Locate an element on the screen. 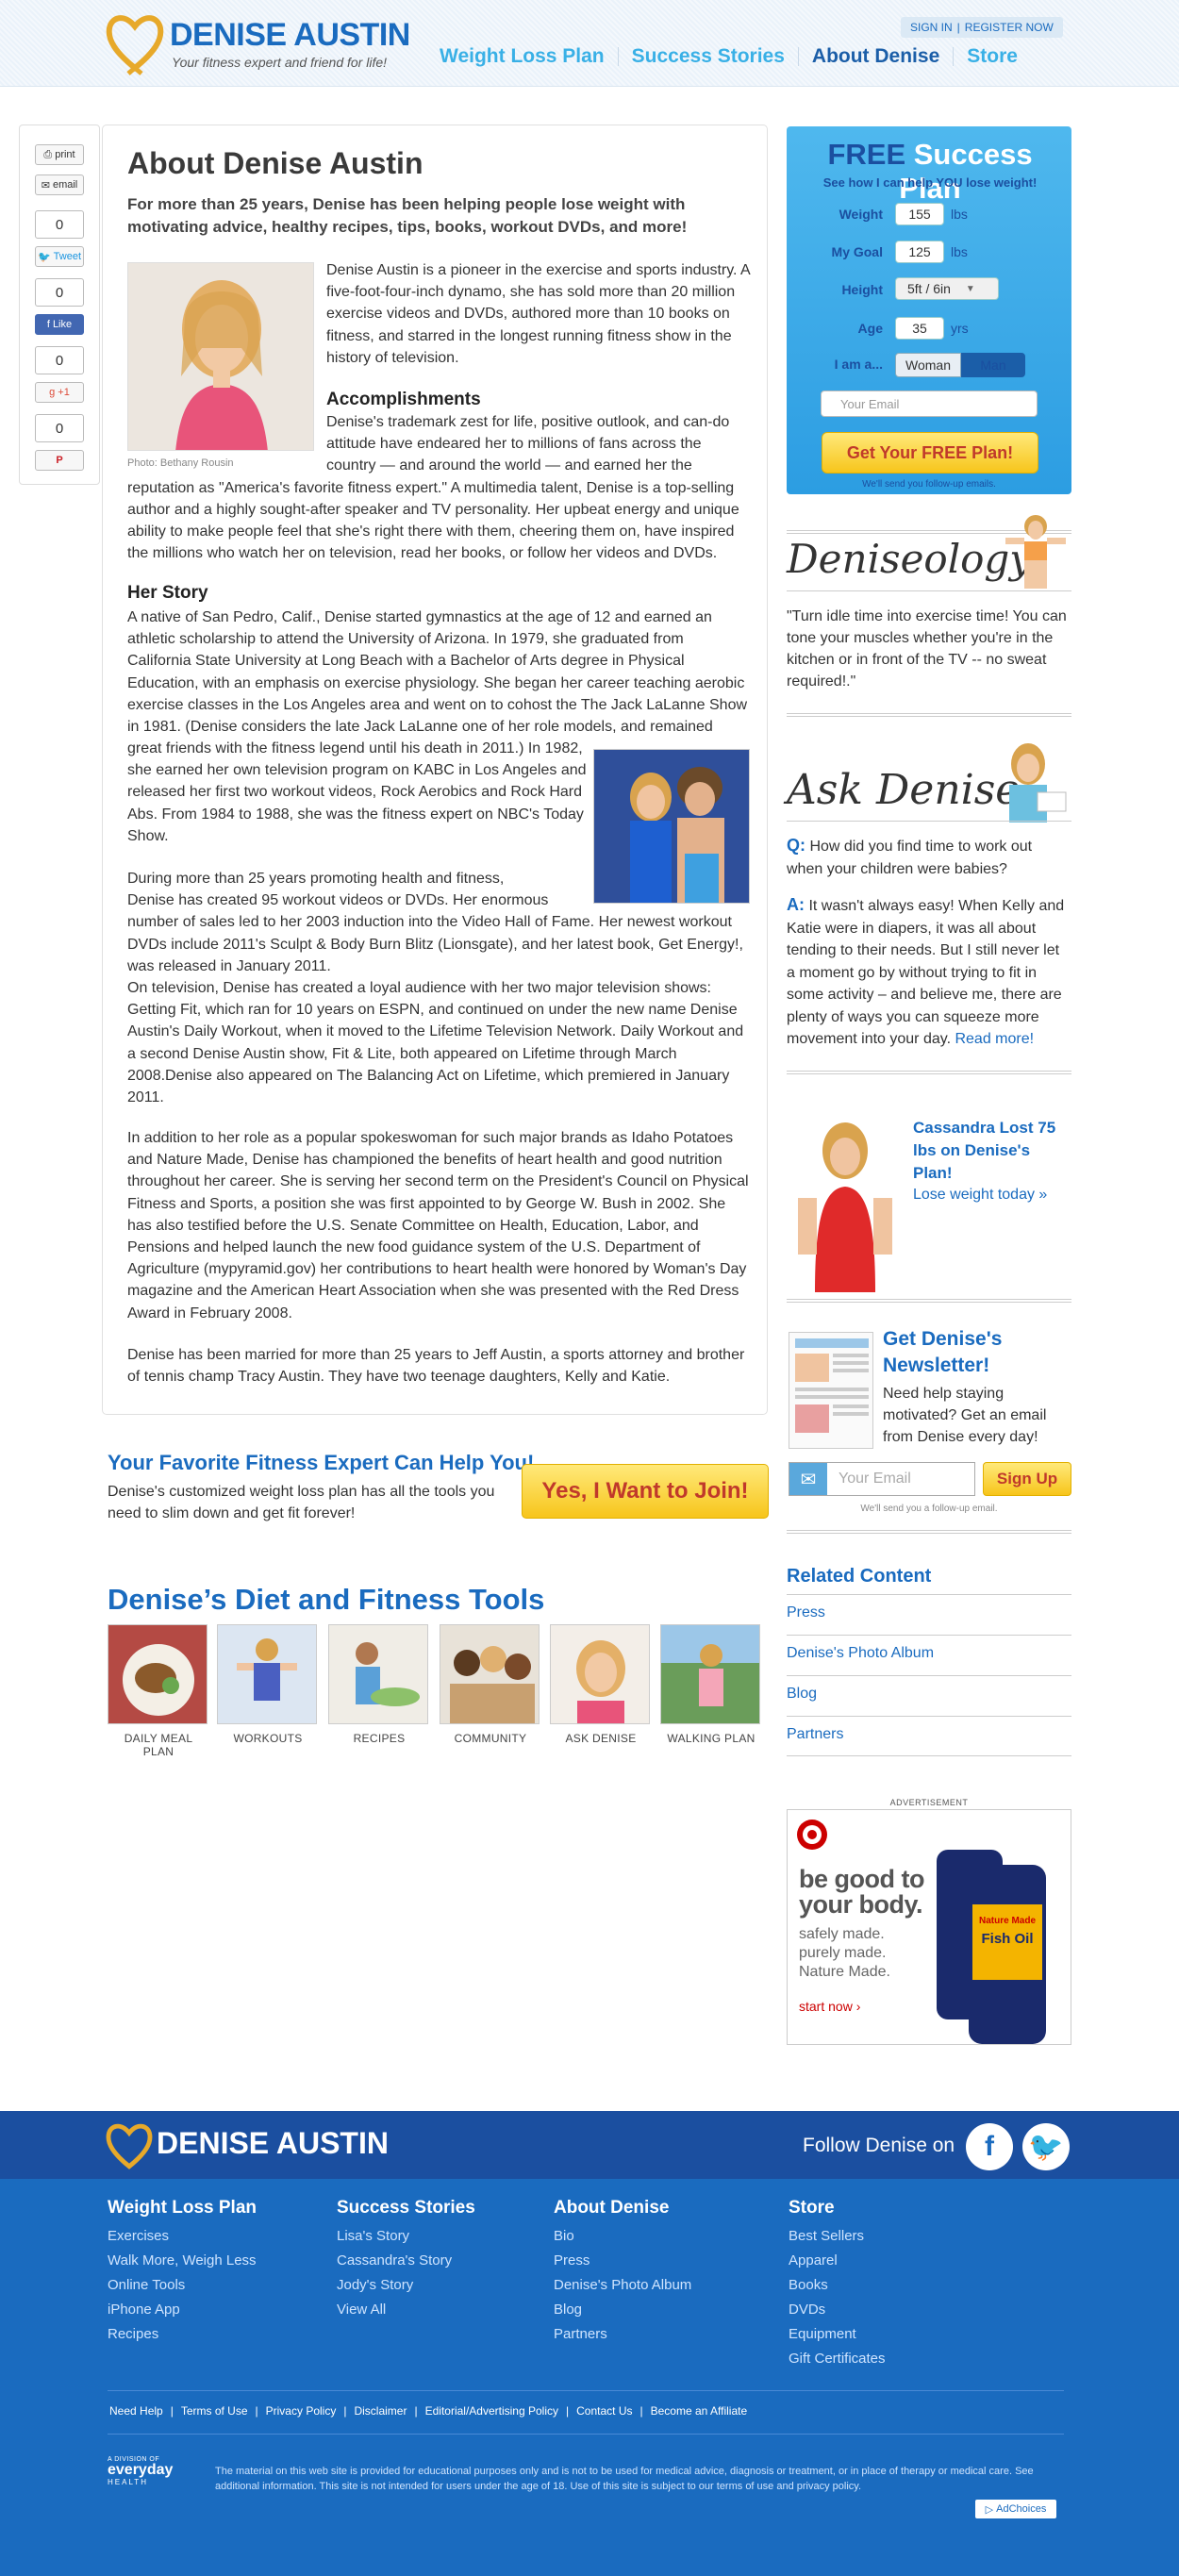  footer-link: Denise's Photo Album is located at coordinates (622, 2285).